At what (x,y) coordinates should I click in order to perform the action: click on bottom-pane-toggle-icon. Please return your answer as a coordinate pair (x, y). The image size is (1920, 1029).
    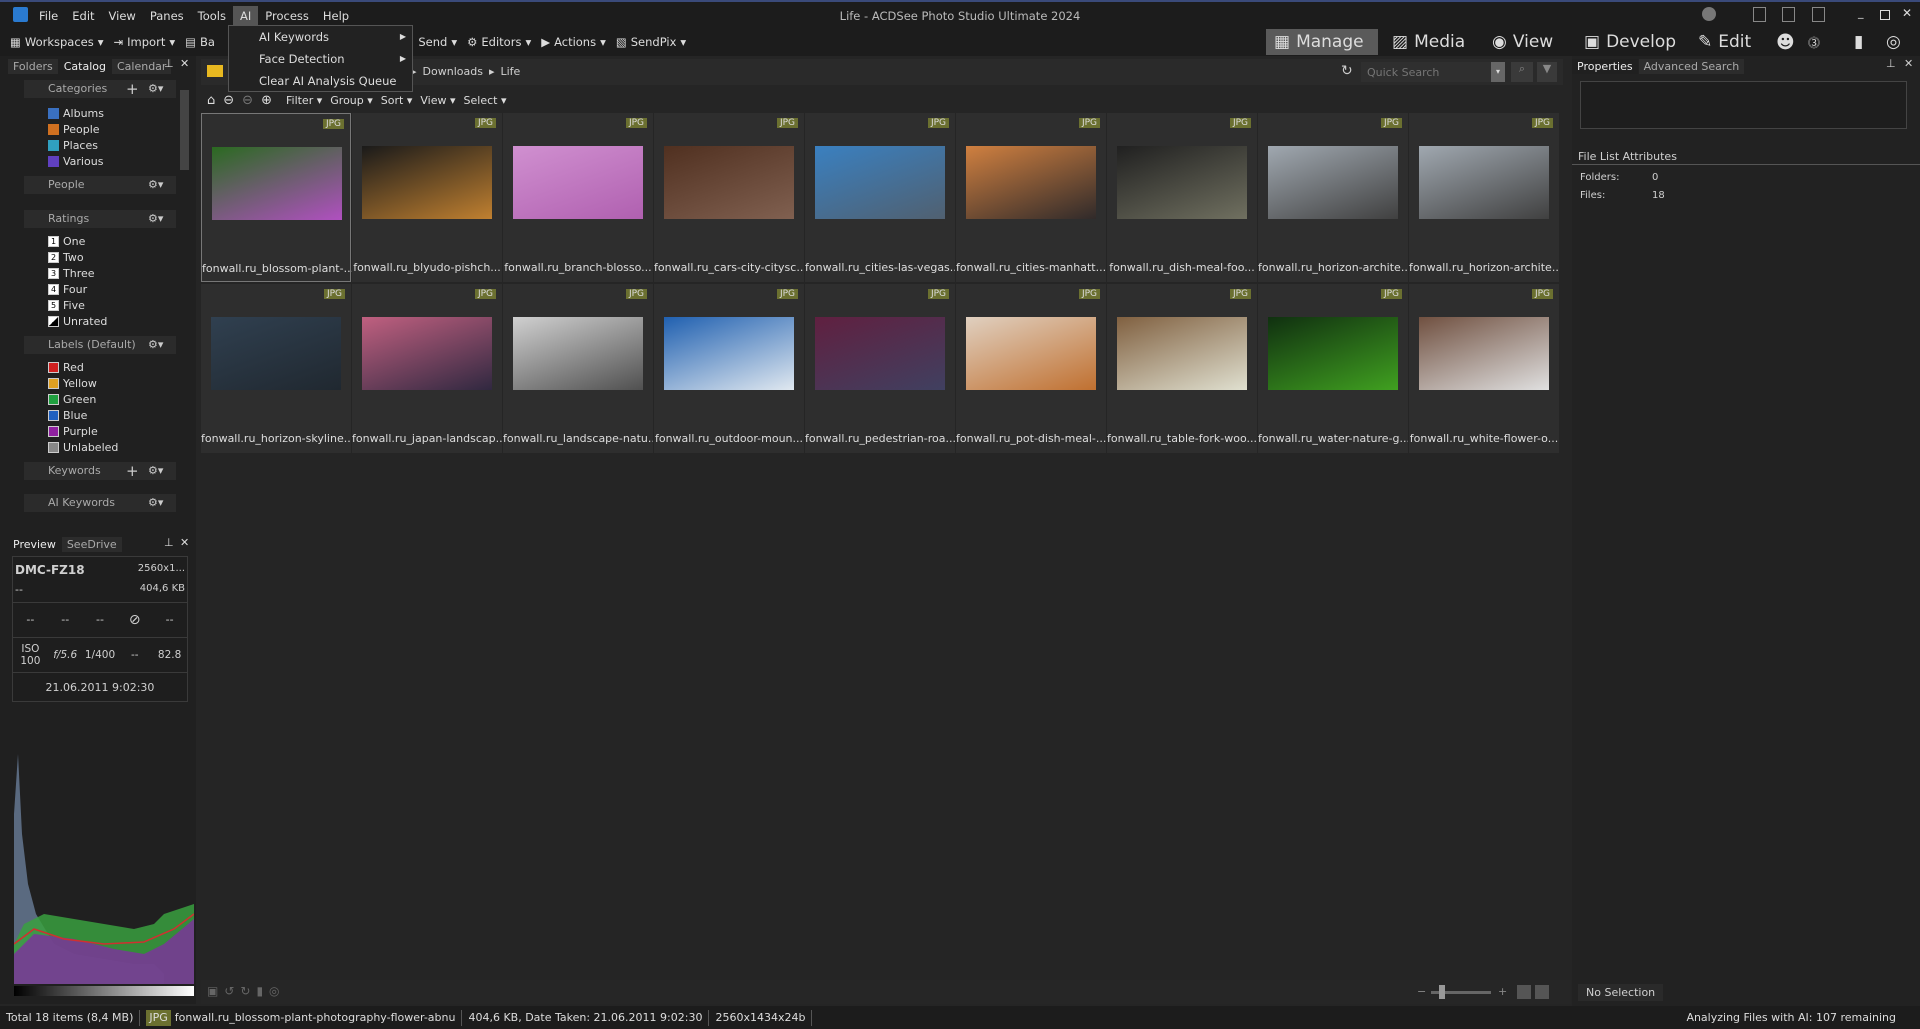
    Looking at the image, I should click on (1788, 14).